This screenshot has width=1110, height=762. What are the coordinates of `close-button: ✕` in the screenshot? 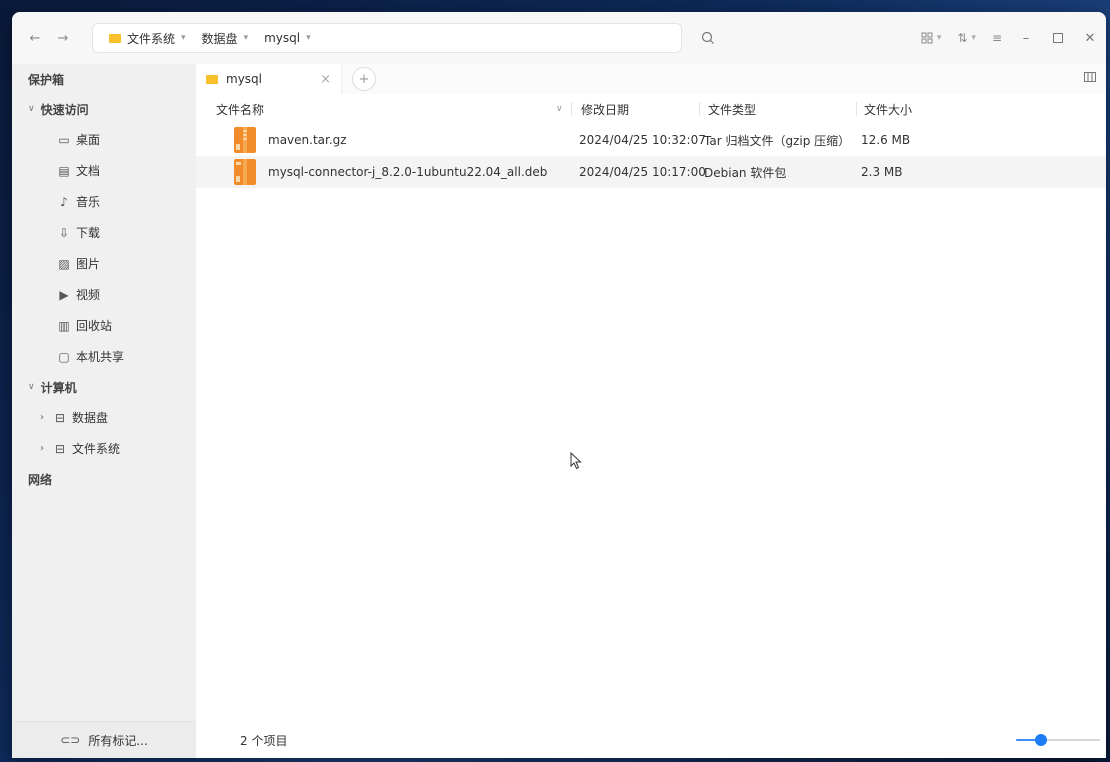 It's located at (1090, 38).